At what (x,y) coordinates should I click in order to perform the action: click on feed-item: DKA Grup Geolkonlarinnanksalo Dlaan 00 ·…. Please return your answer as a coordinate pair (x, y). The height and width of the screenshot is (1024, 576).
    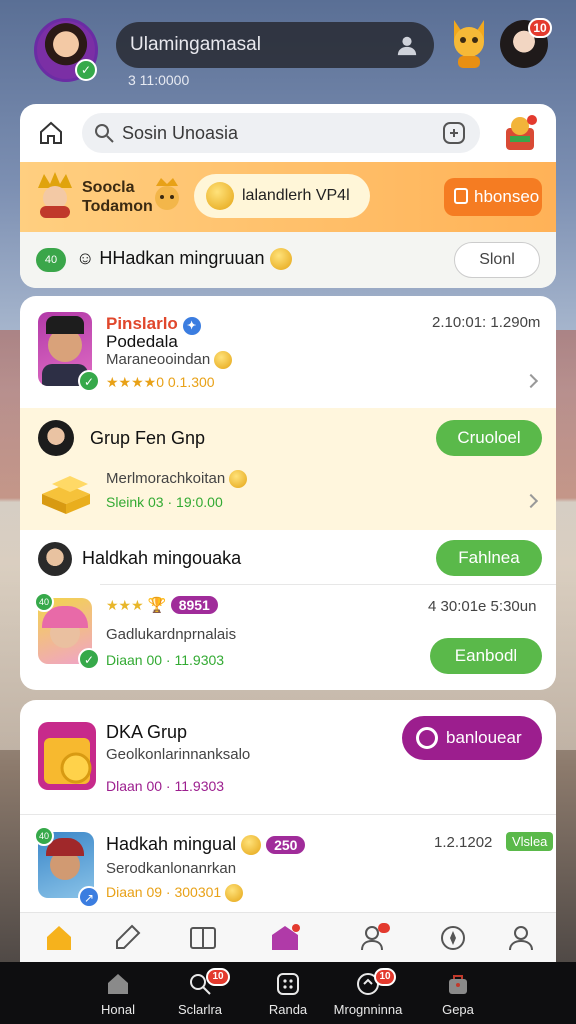
    Looking at the image, I should click on (288, 757).